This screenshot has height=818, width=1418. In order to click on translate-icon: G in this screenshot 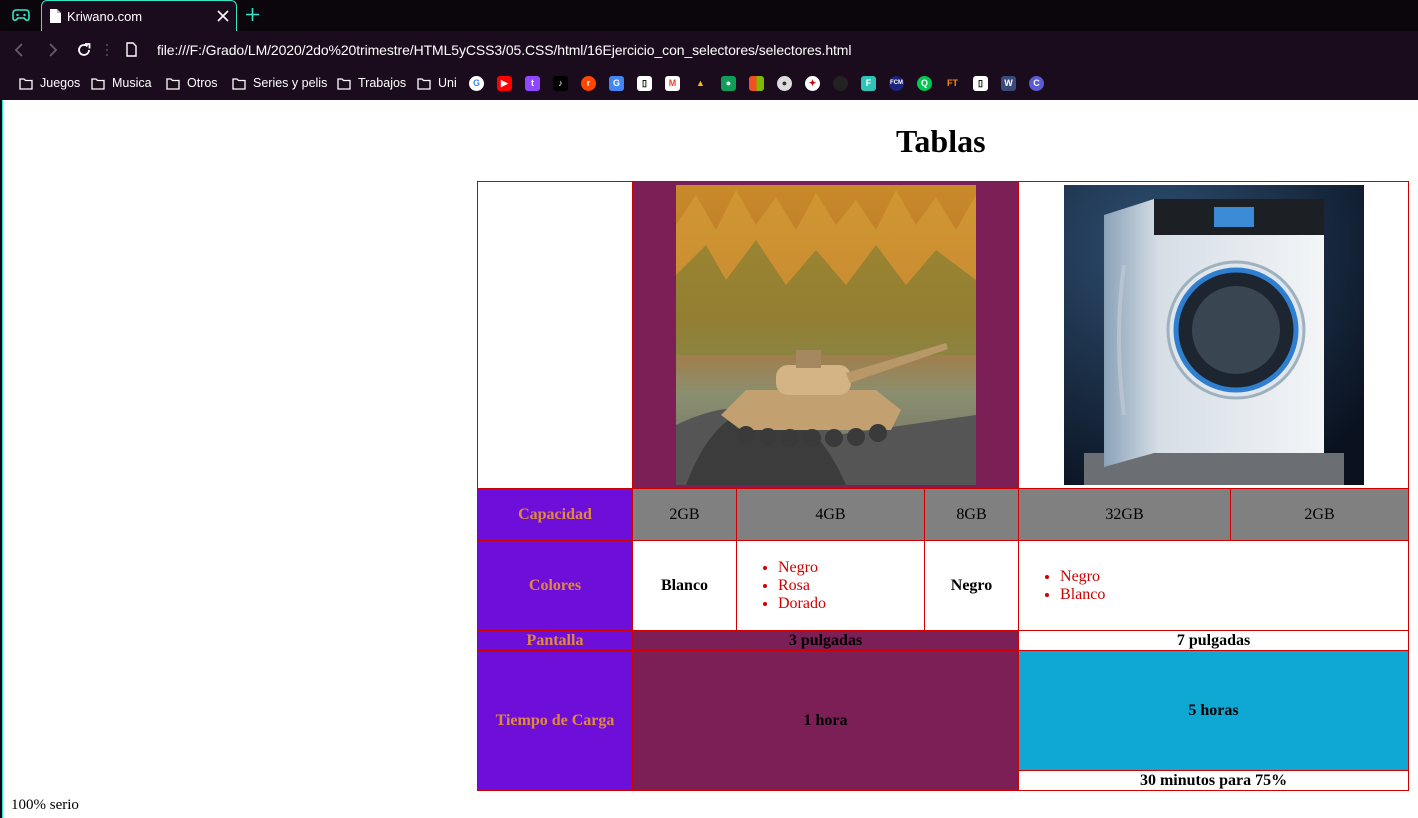, I will do `click(616, 83)`.